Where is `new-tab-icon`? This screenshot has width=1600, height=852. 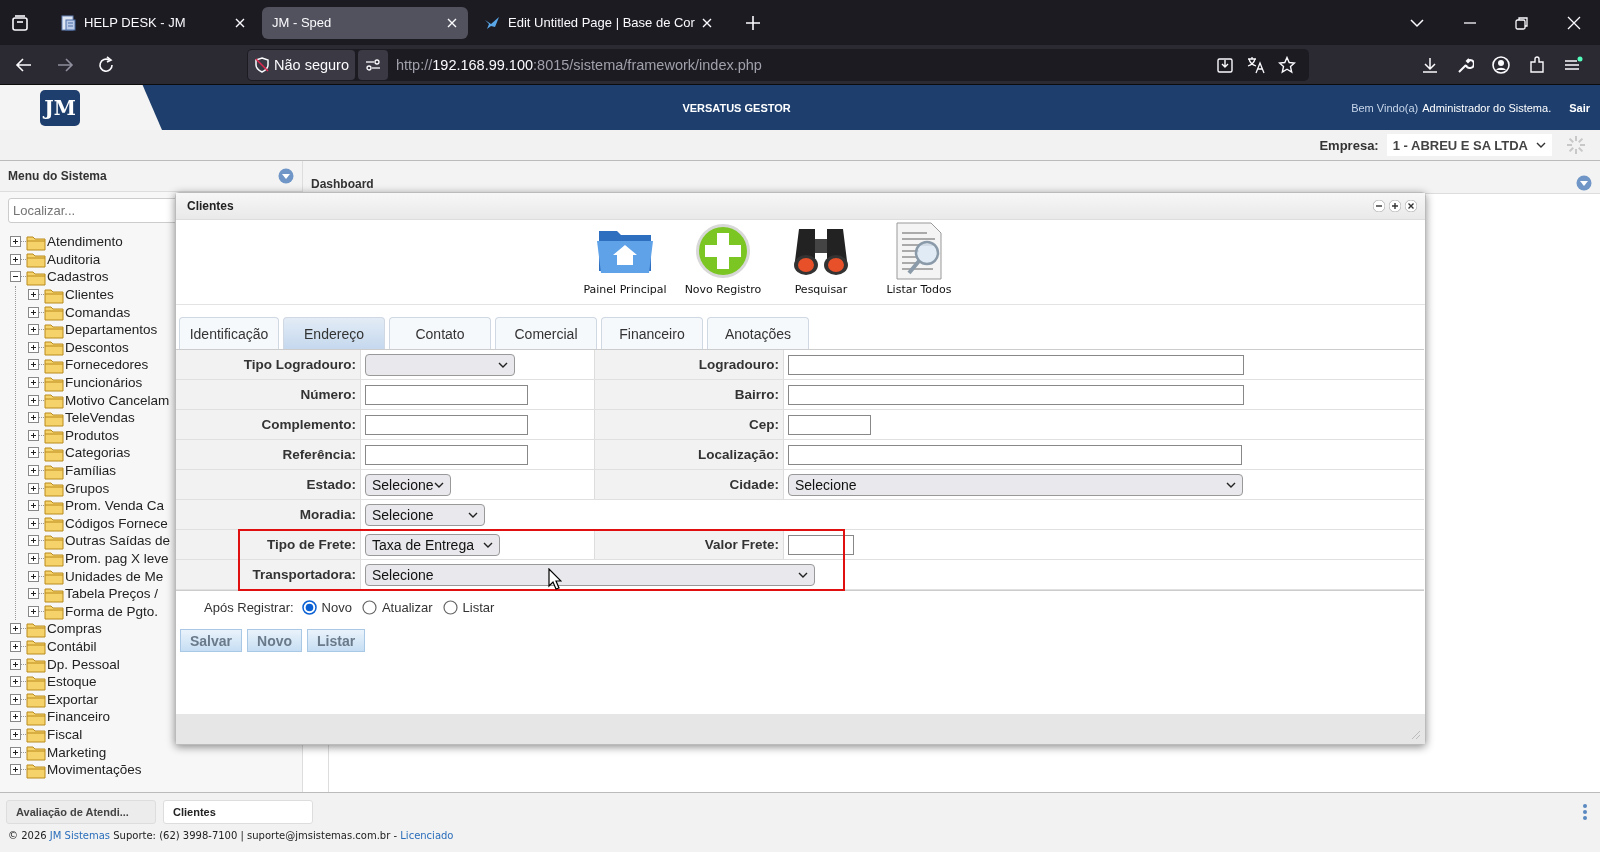 new-tab-icon is located at coordinates (752, 22).